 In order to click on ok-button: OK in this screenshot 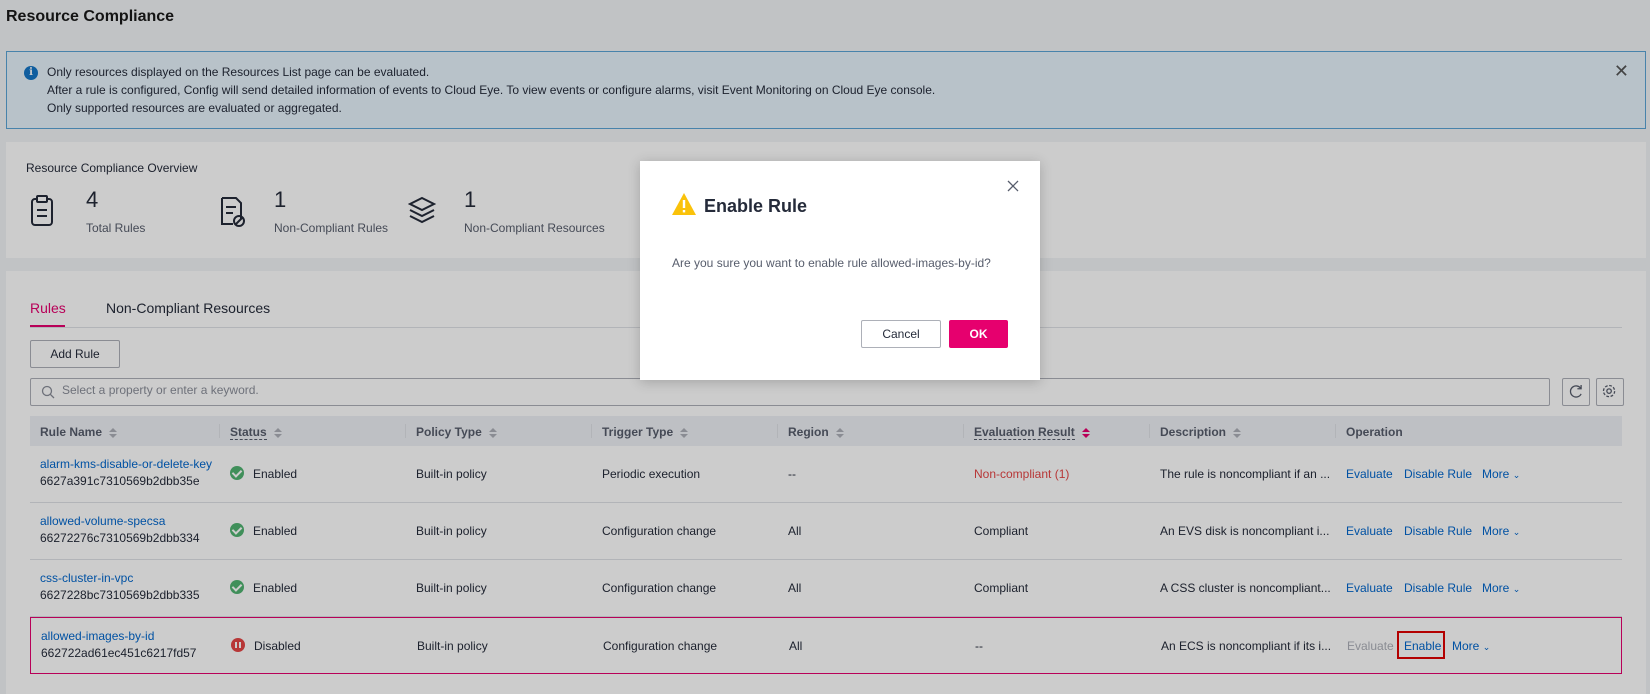, I will do `click(978, 334)`.